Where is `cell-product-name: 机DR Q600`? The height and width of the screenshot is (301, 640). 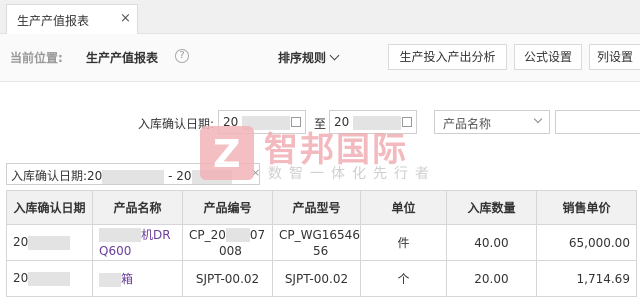
cell-product-name: 机DR Q600 is located at coordinates (137, 242).